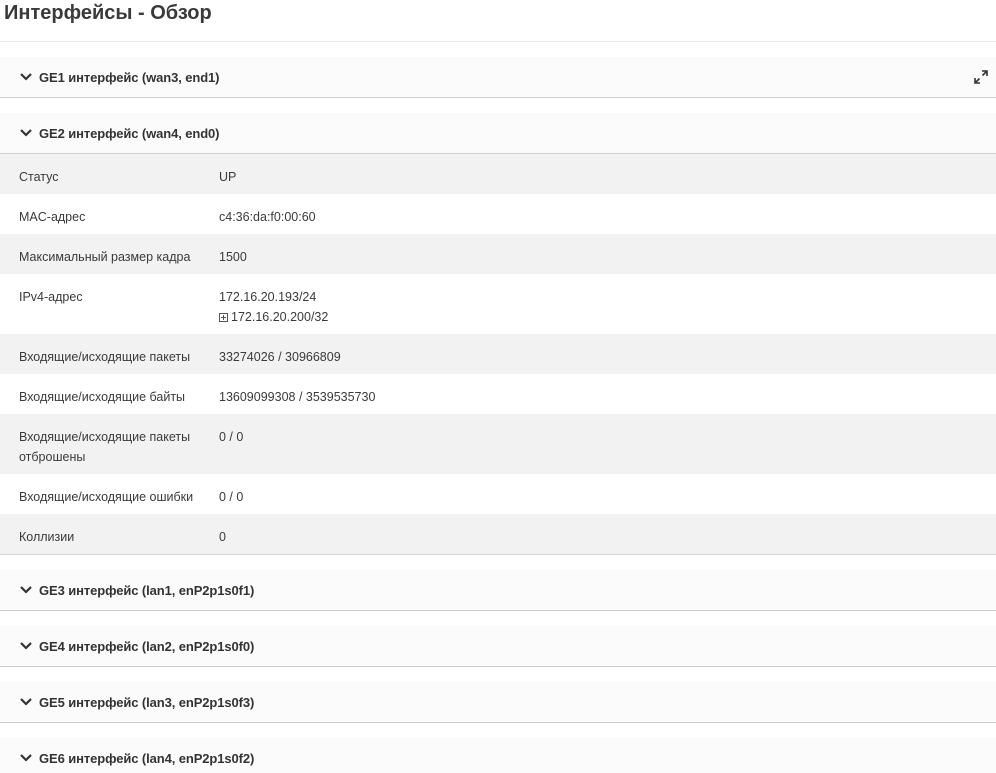  I want to click on interface-title: GE5 интерфейс (lan3, enP2p1s0f3), so click(147, 702).